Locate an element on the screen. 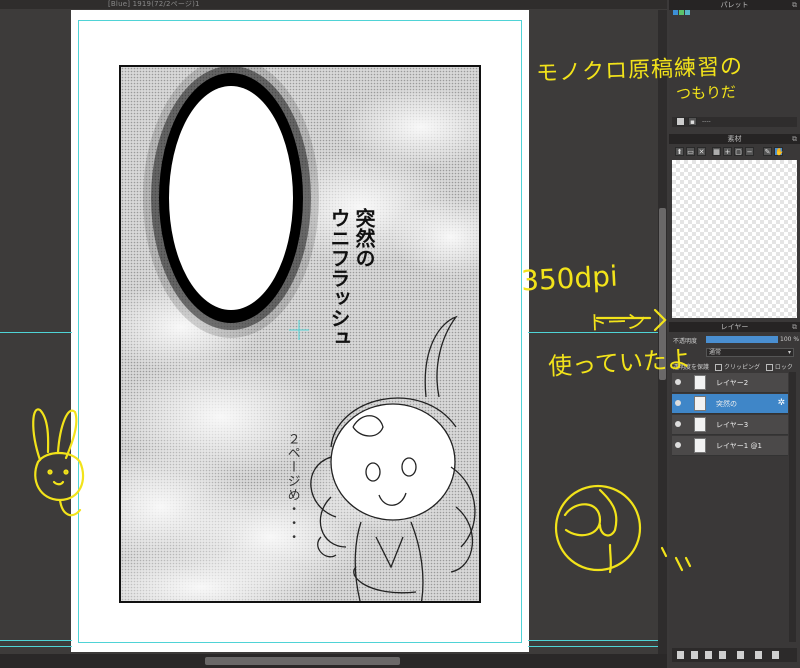 Image resolution: width=800 pixels, height=668 pixels. rabbit-doodle is located at coordinates (58, 462).